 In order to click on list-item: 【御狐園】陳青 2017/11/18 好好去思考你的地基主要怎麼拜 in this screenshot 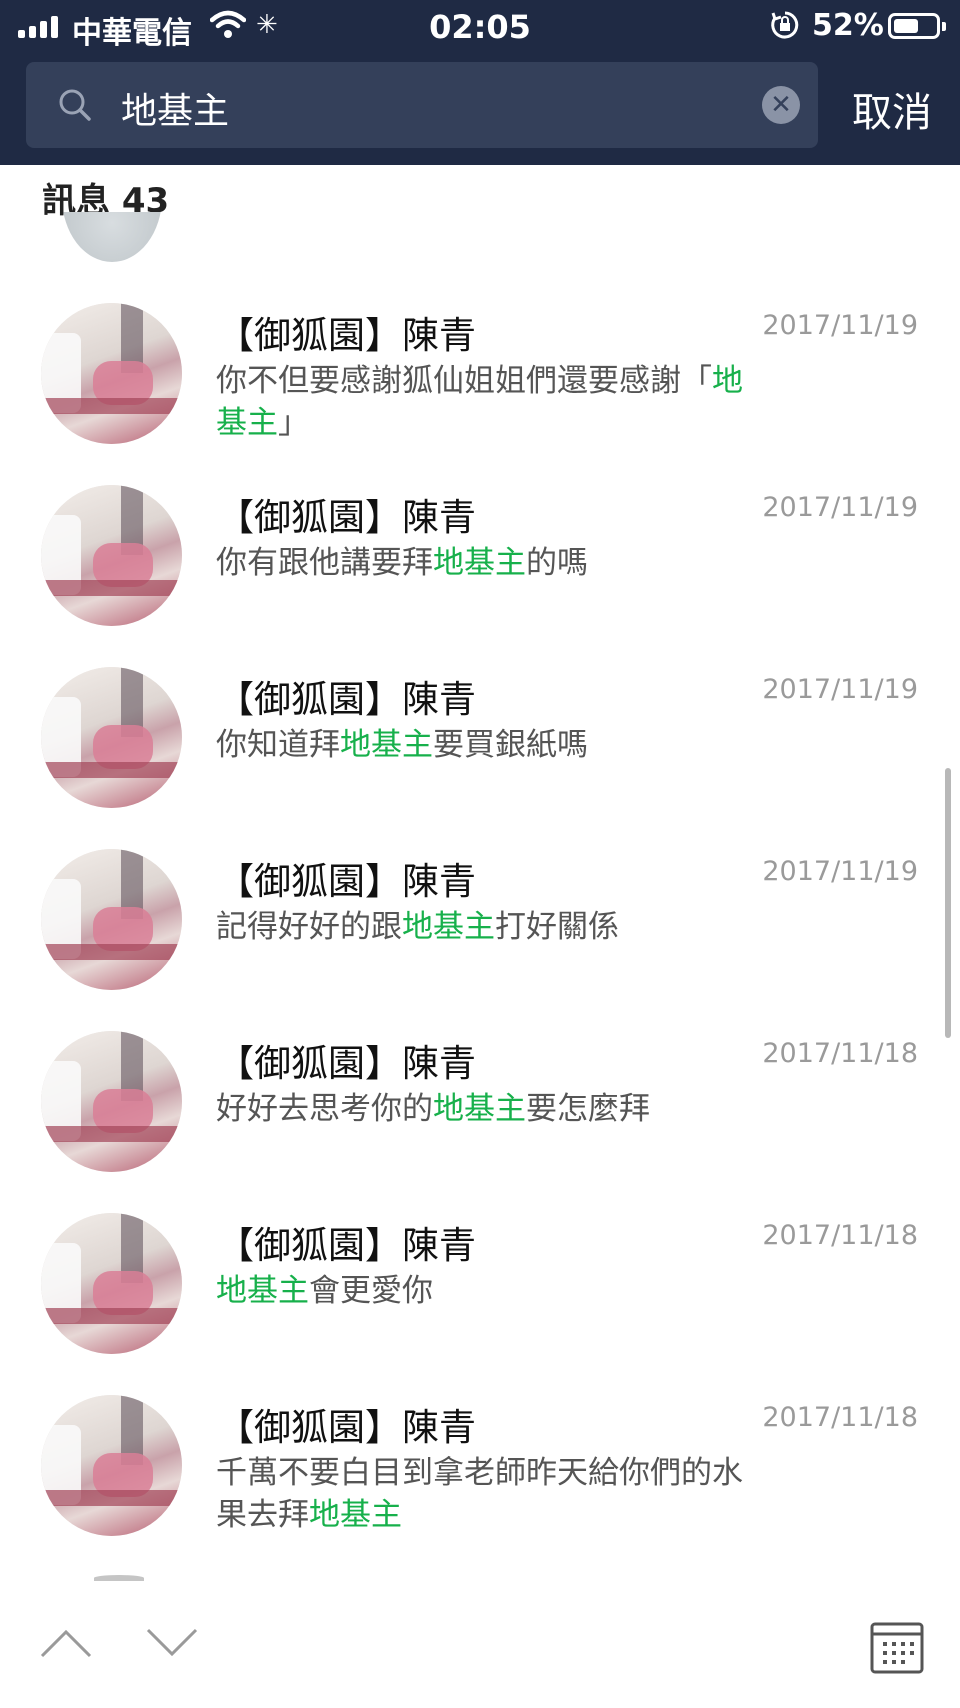, I will do `click(480, 1080)`.